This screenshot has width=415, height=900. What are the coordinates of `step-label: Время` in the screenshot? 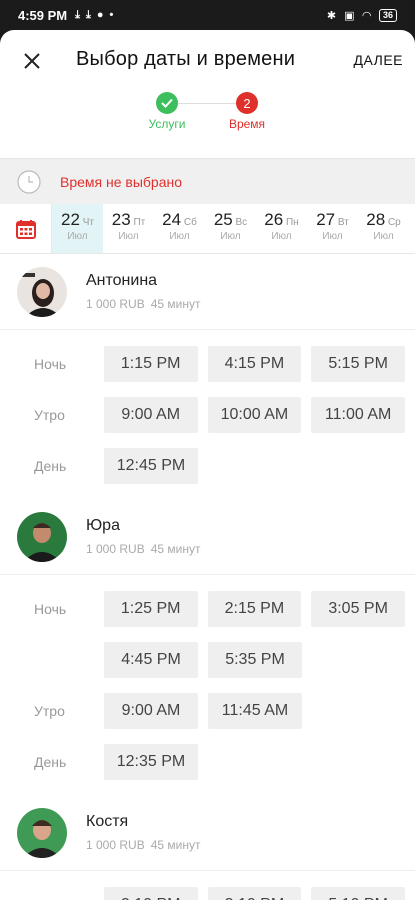 It's located at (247, 124).